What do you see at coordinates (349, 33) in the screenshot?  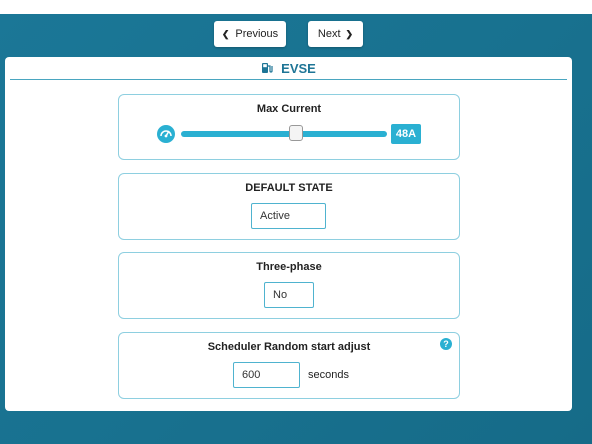 I see `chevron-right-icon: ❯` at bounding box center [349, 33].